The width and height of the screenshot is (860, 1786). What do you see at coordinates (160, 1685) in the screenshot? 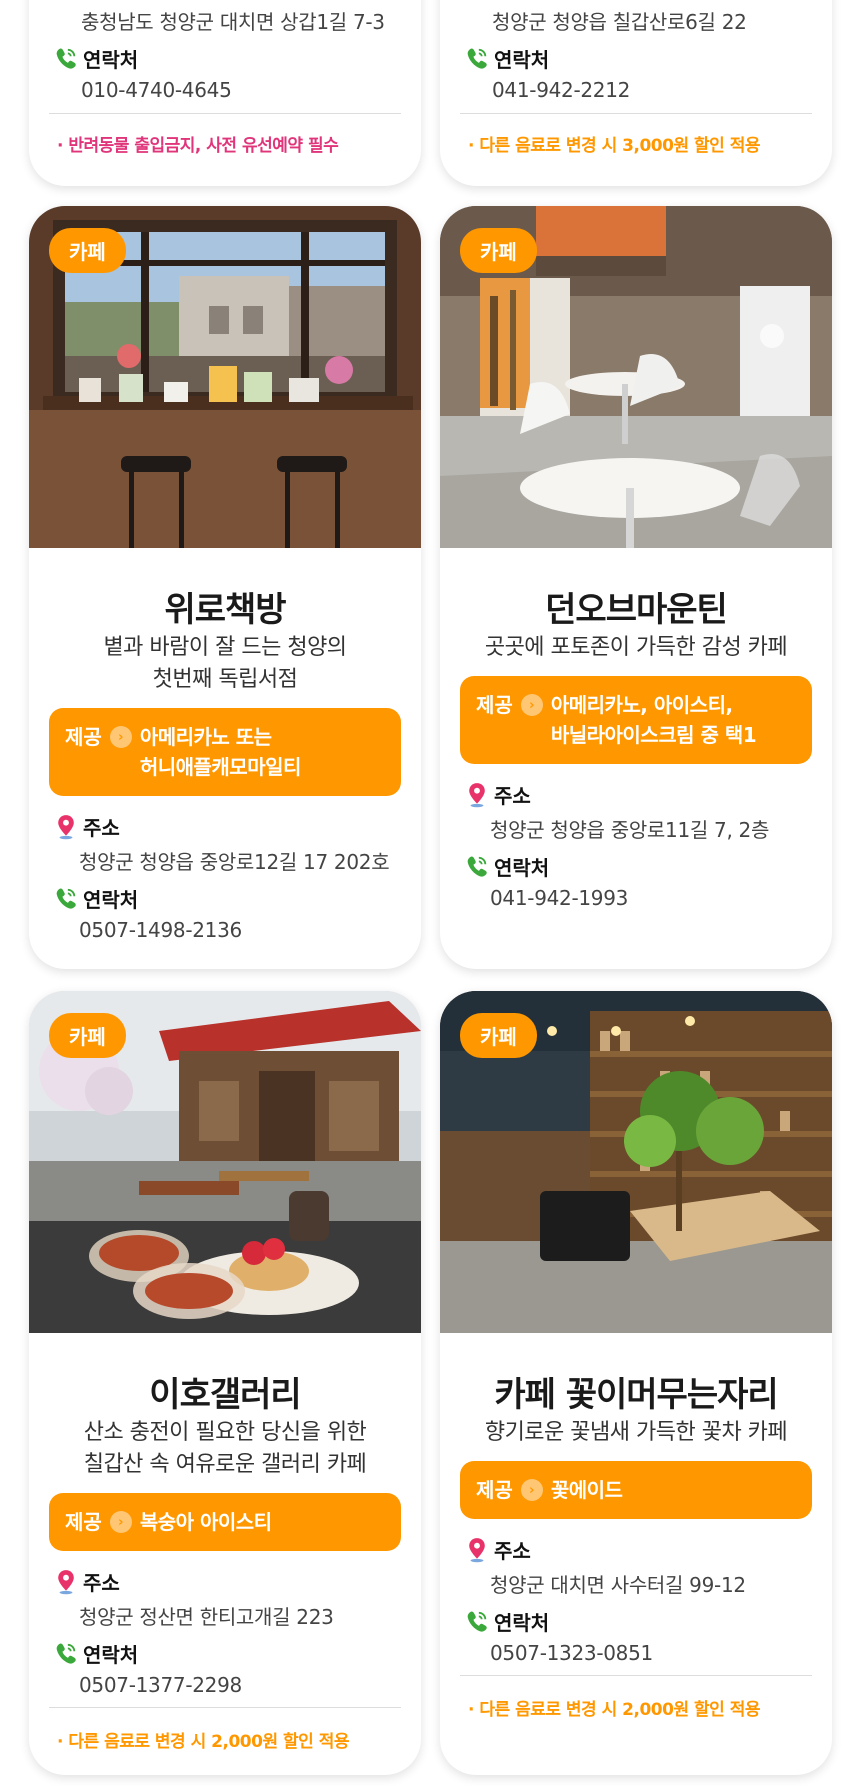
I see `phone-value: 0507-1377-2298` at bounding box center [160, 1685].